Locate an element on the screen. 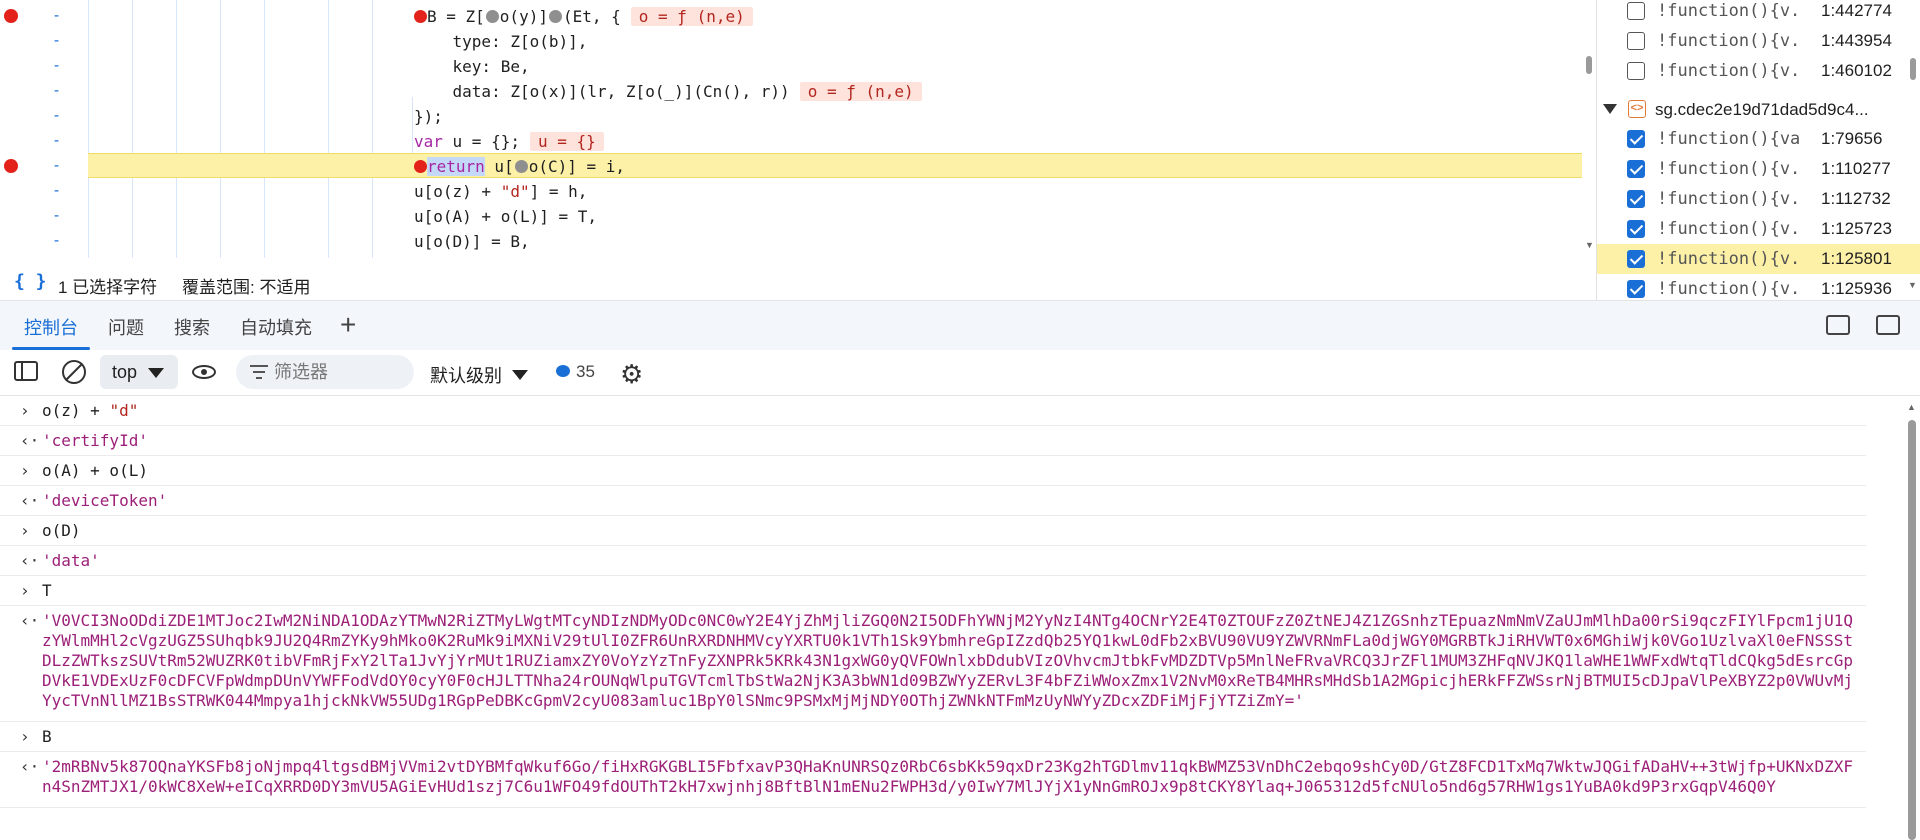  filter-box is located at coordinates (325, 372).